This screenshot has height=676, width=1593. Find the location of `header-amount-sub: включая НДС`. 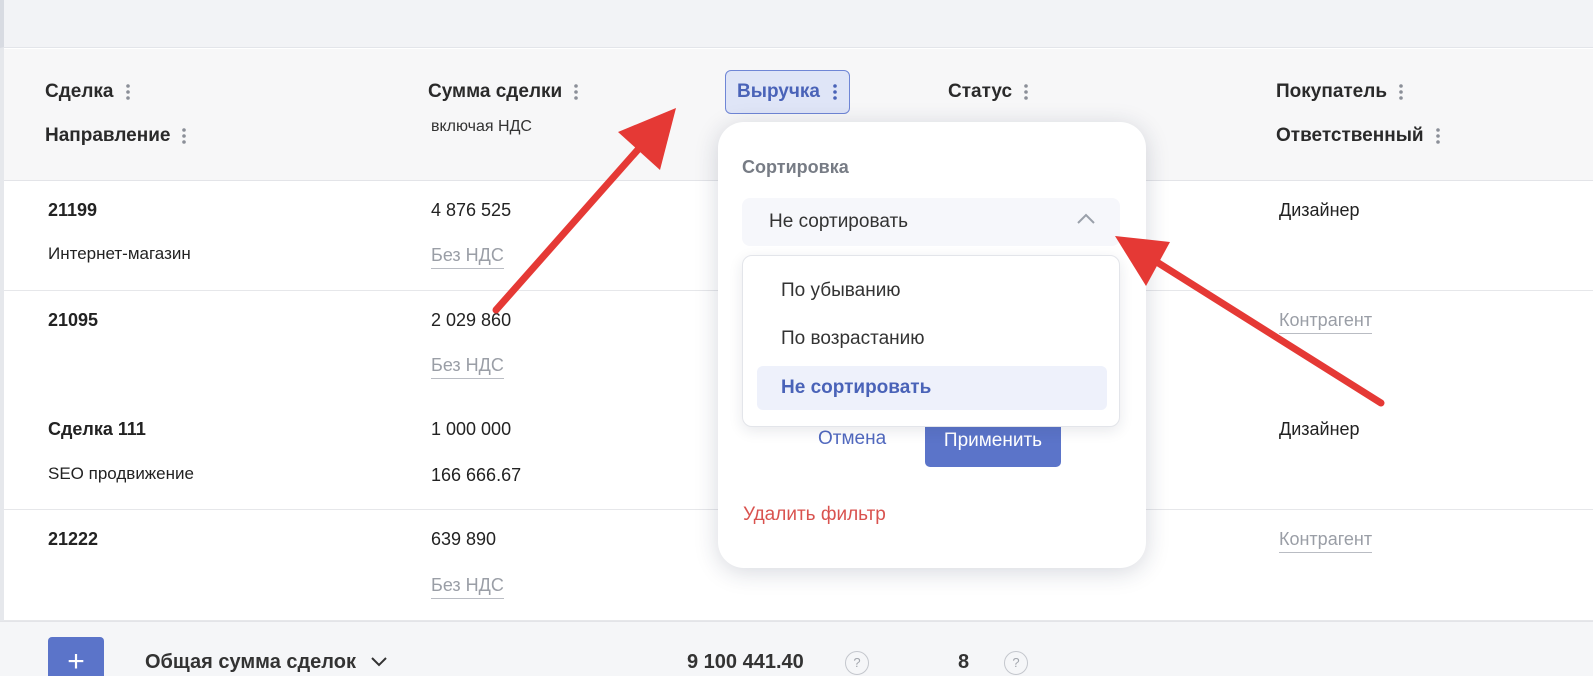

header-amount-sub: включая НДС is located at coordinates (481, 126).